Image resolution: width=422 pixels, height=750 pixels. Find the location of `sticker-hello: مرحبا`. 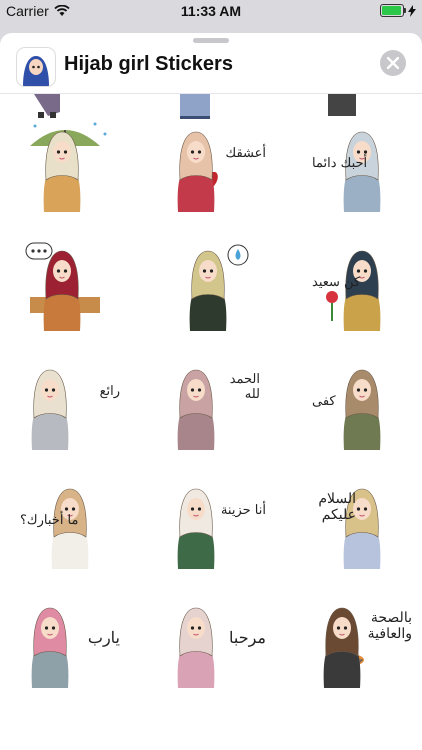

sticker-hello: مرحبا is located at coordinates (216, 642).